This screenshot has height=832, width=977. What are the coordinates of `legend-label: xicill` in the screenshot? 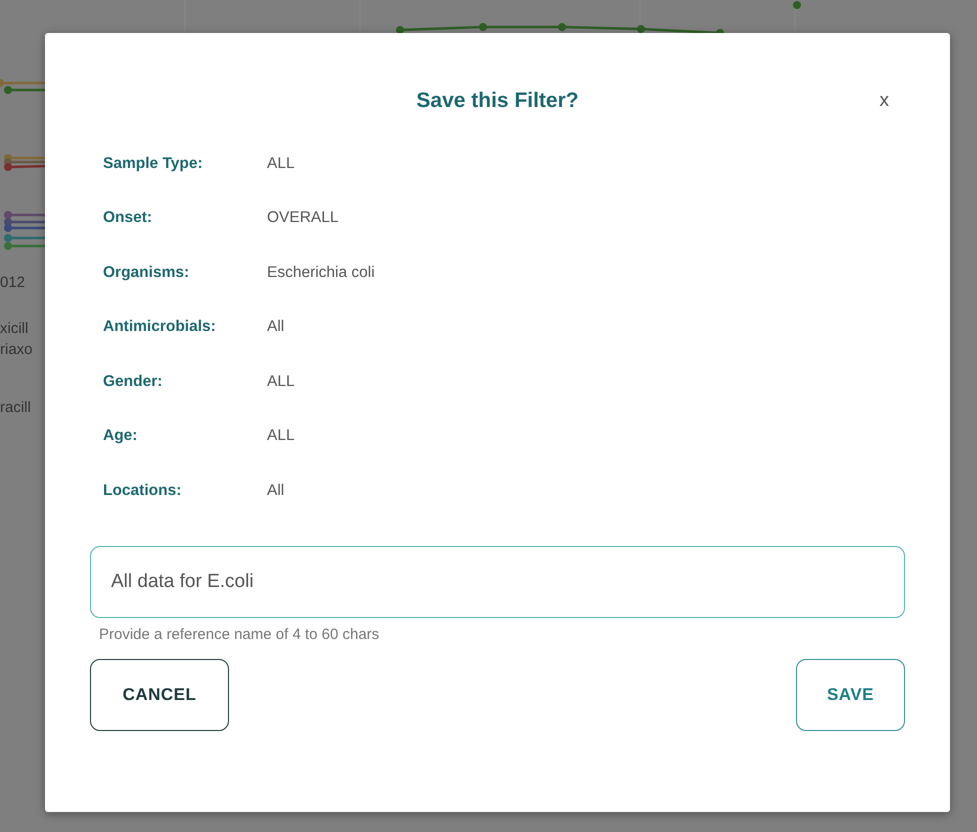 It's located at (15, 329).